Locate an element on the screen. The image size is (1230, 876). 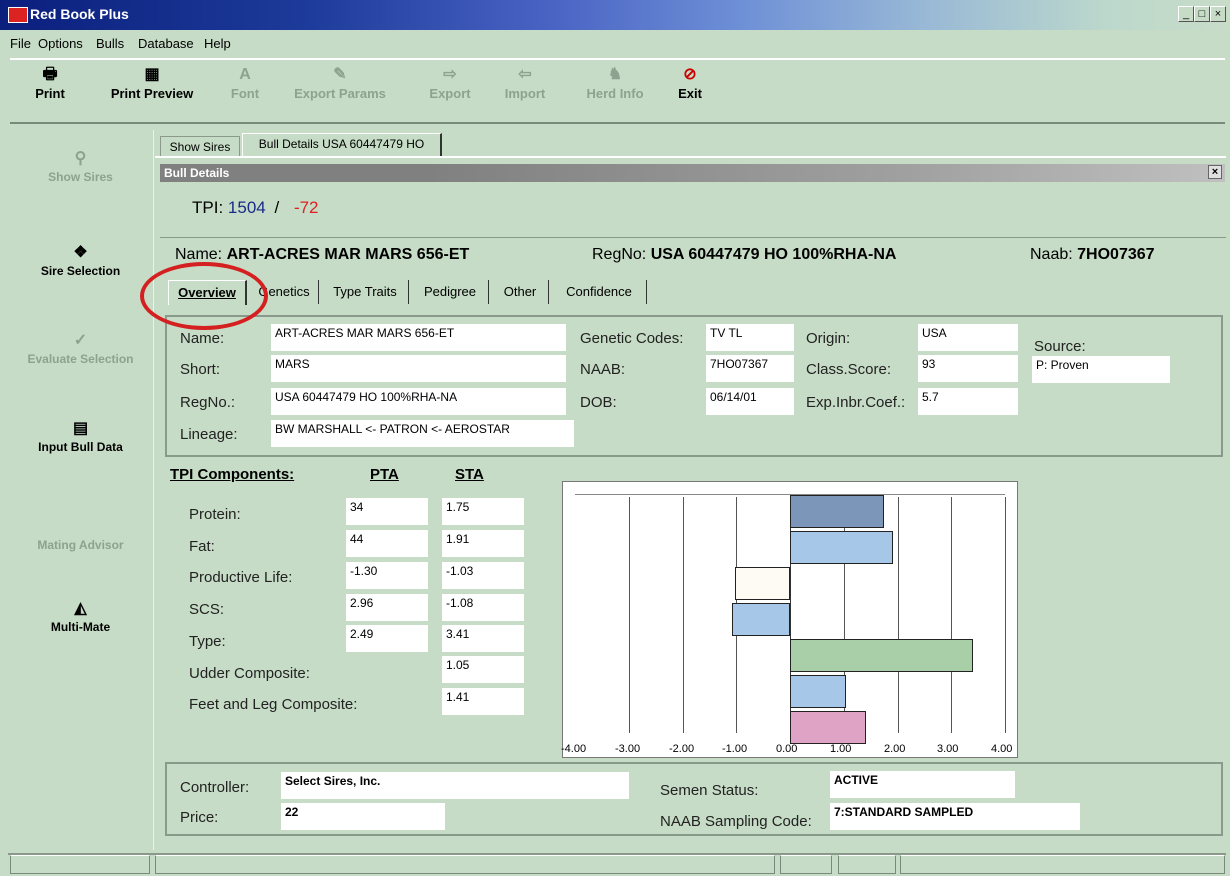
ov-genetic-codes-field: TV TL is located at coordinates (750, 337).